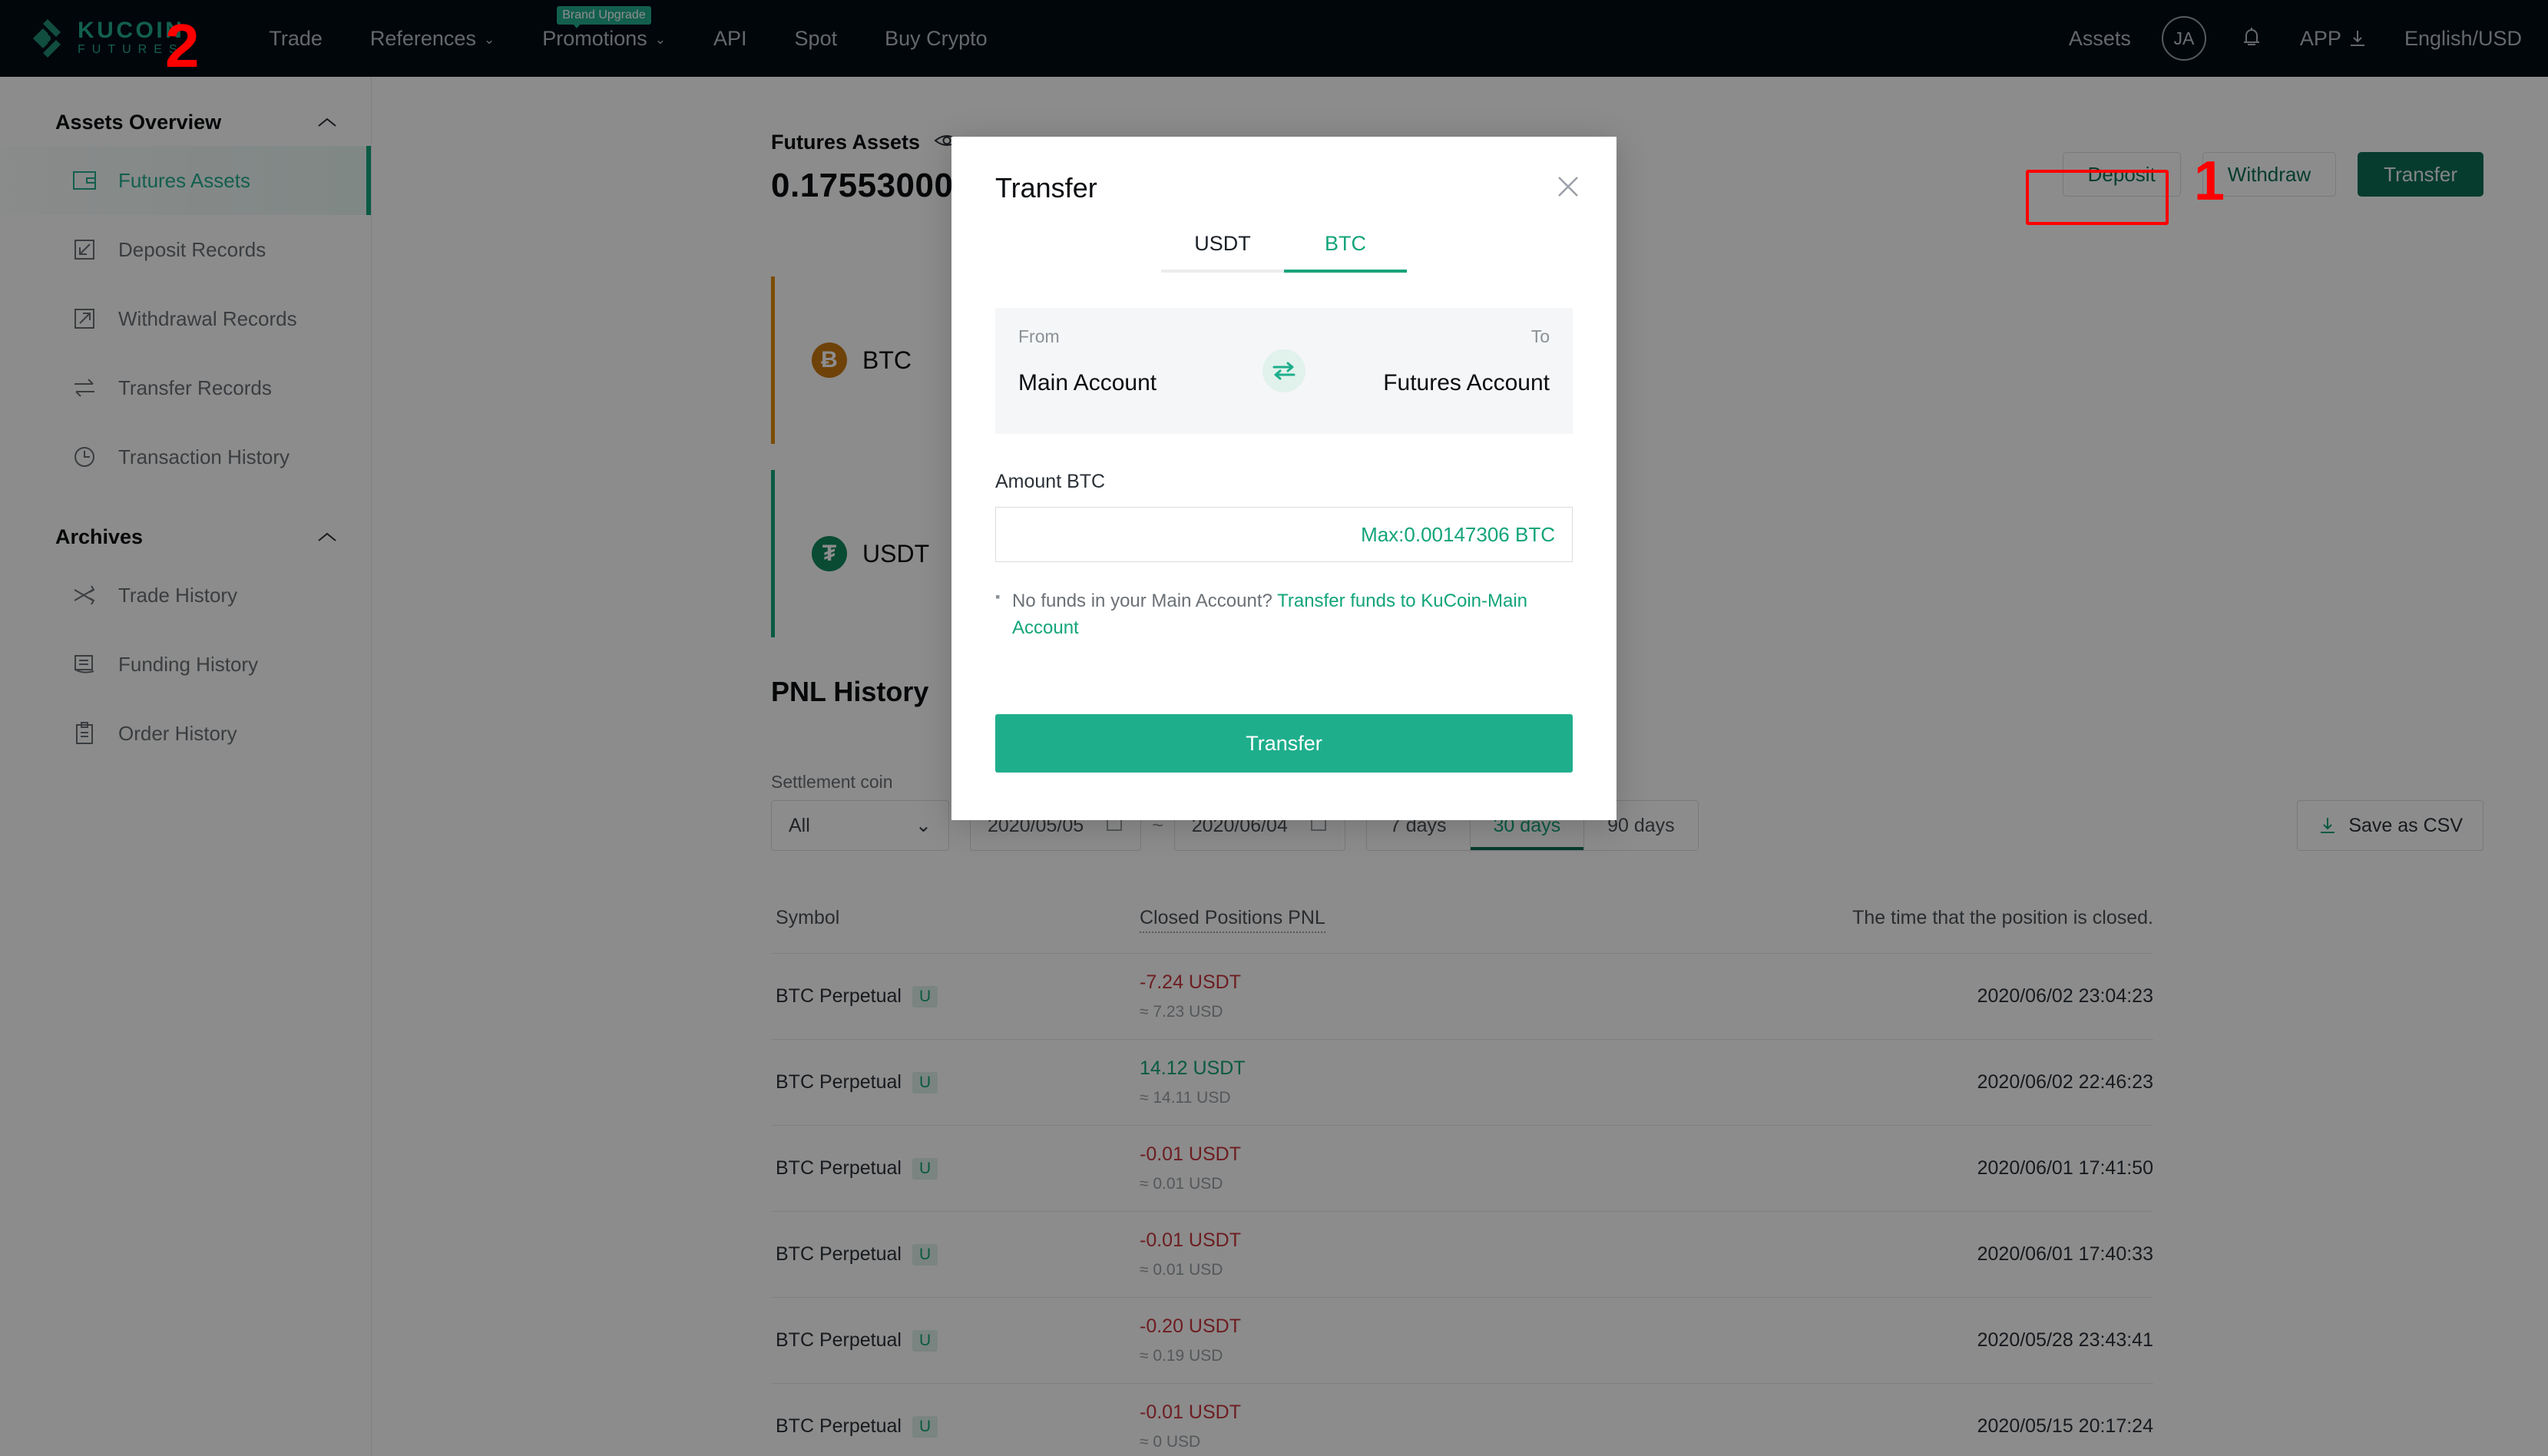 The height and width of the screenshot is (1456, 2548). What do you see at coordinates (1039, 336) in the screenshot?
I see `transfer-from-label: From` at bounding box center [1039, 336].